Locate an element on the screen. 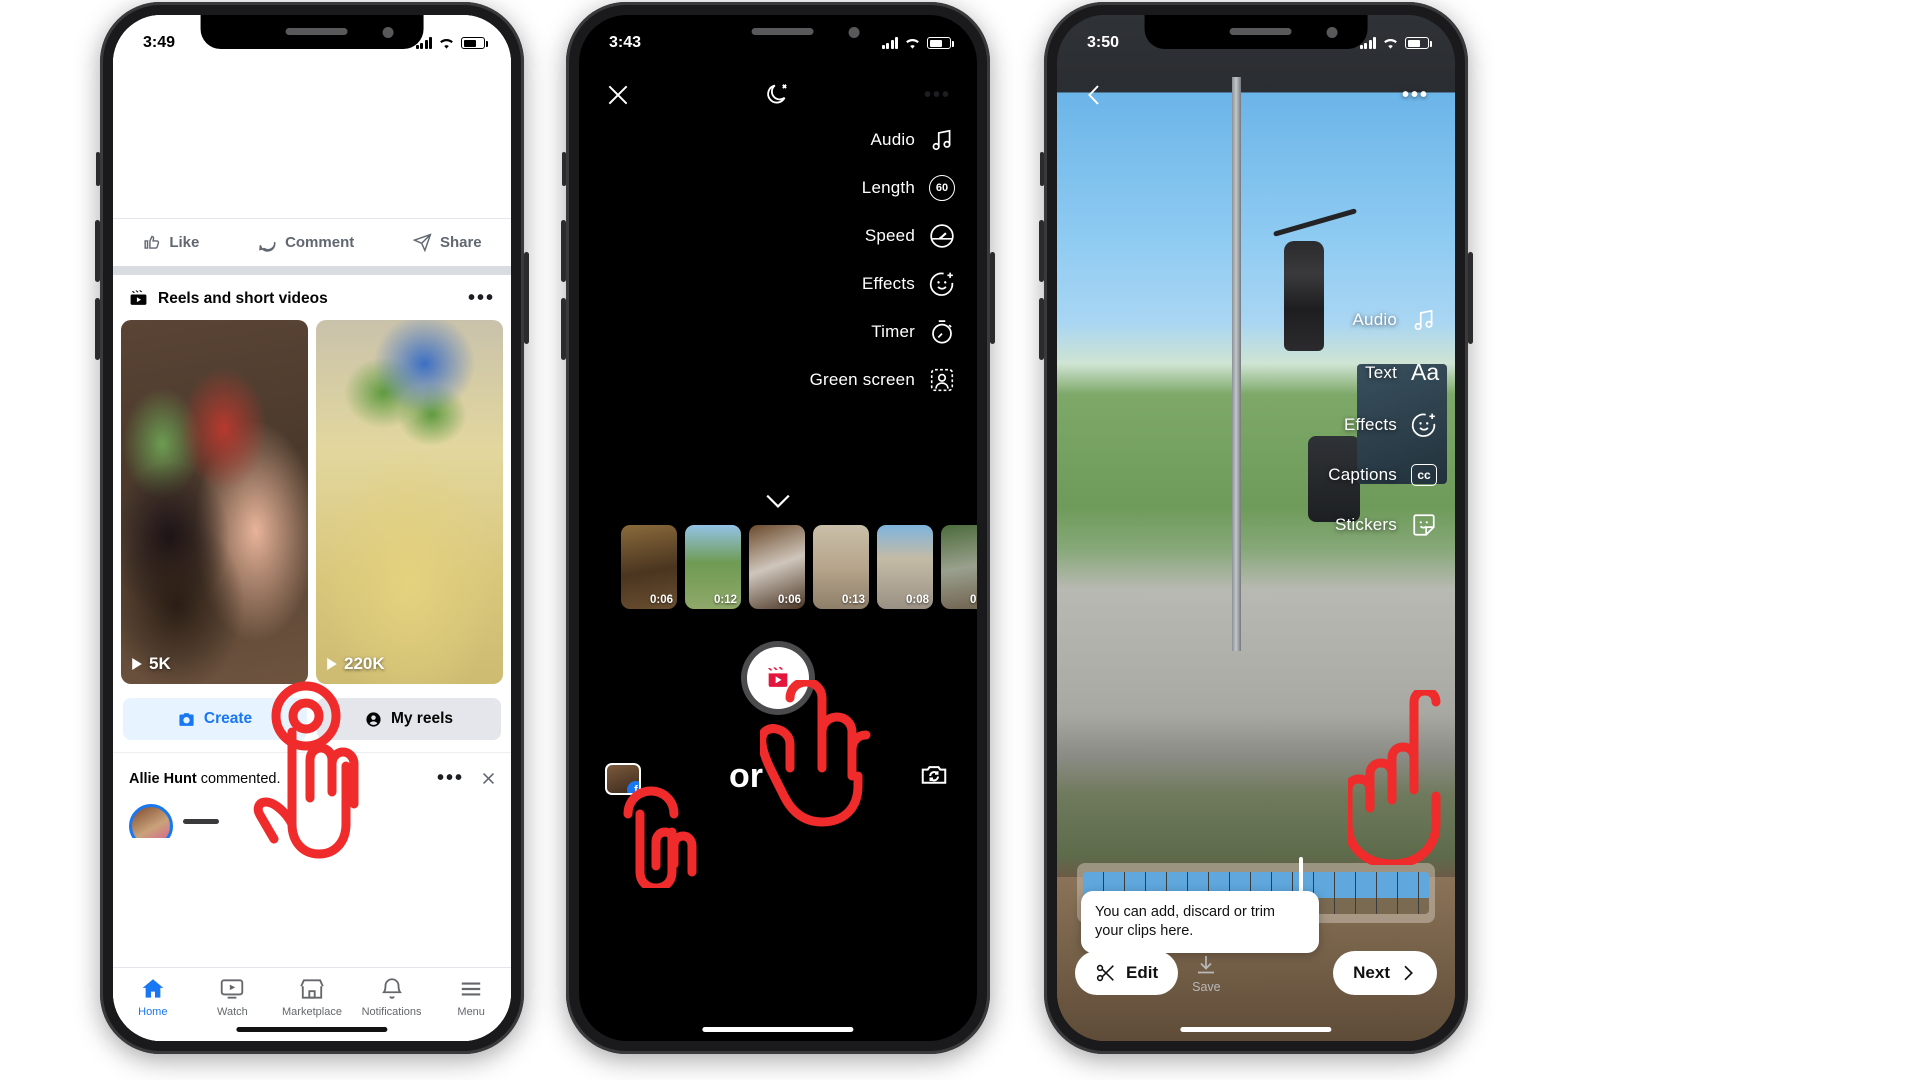 The image size is (1920, 1080). like-button: Like is located at coordinates (170, 242).